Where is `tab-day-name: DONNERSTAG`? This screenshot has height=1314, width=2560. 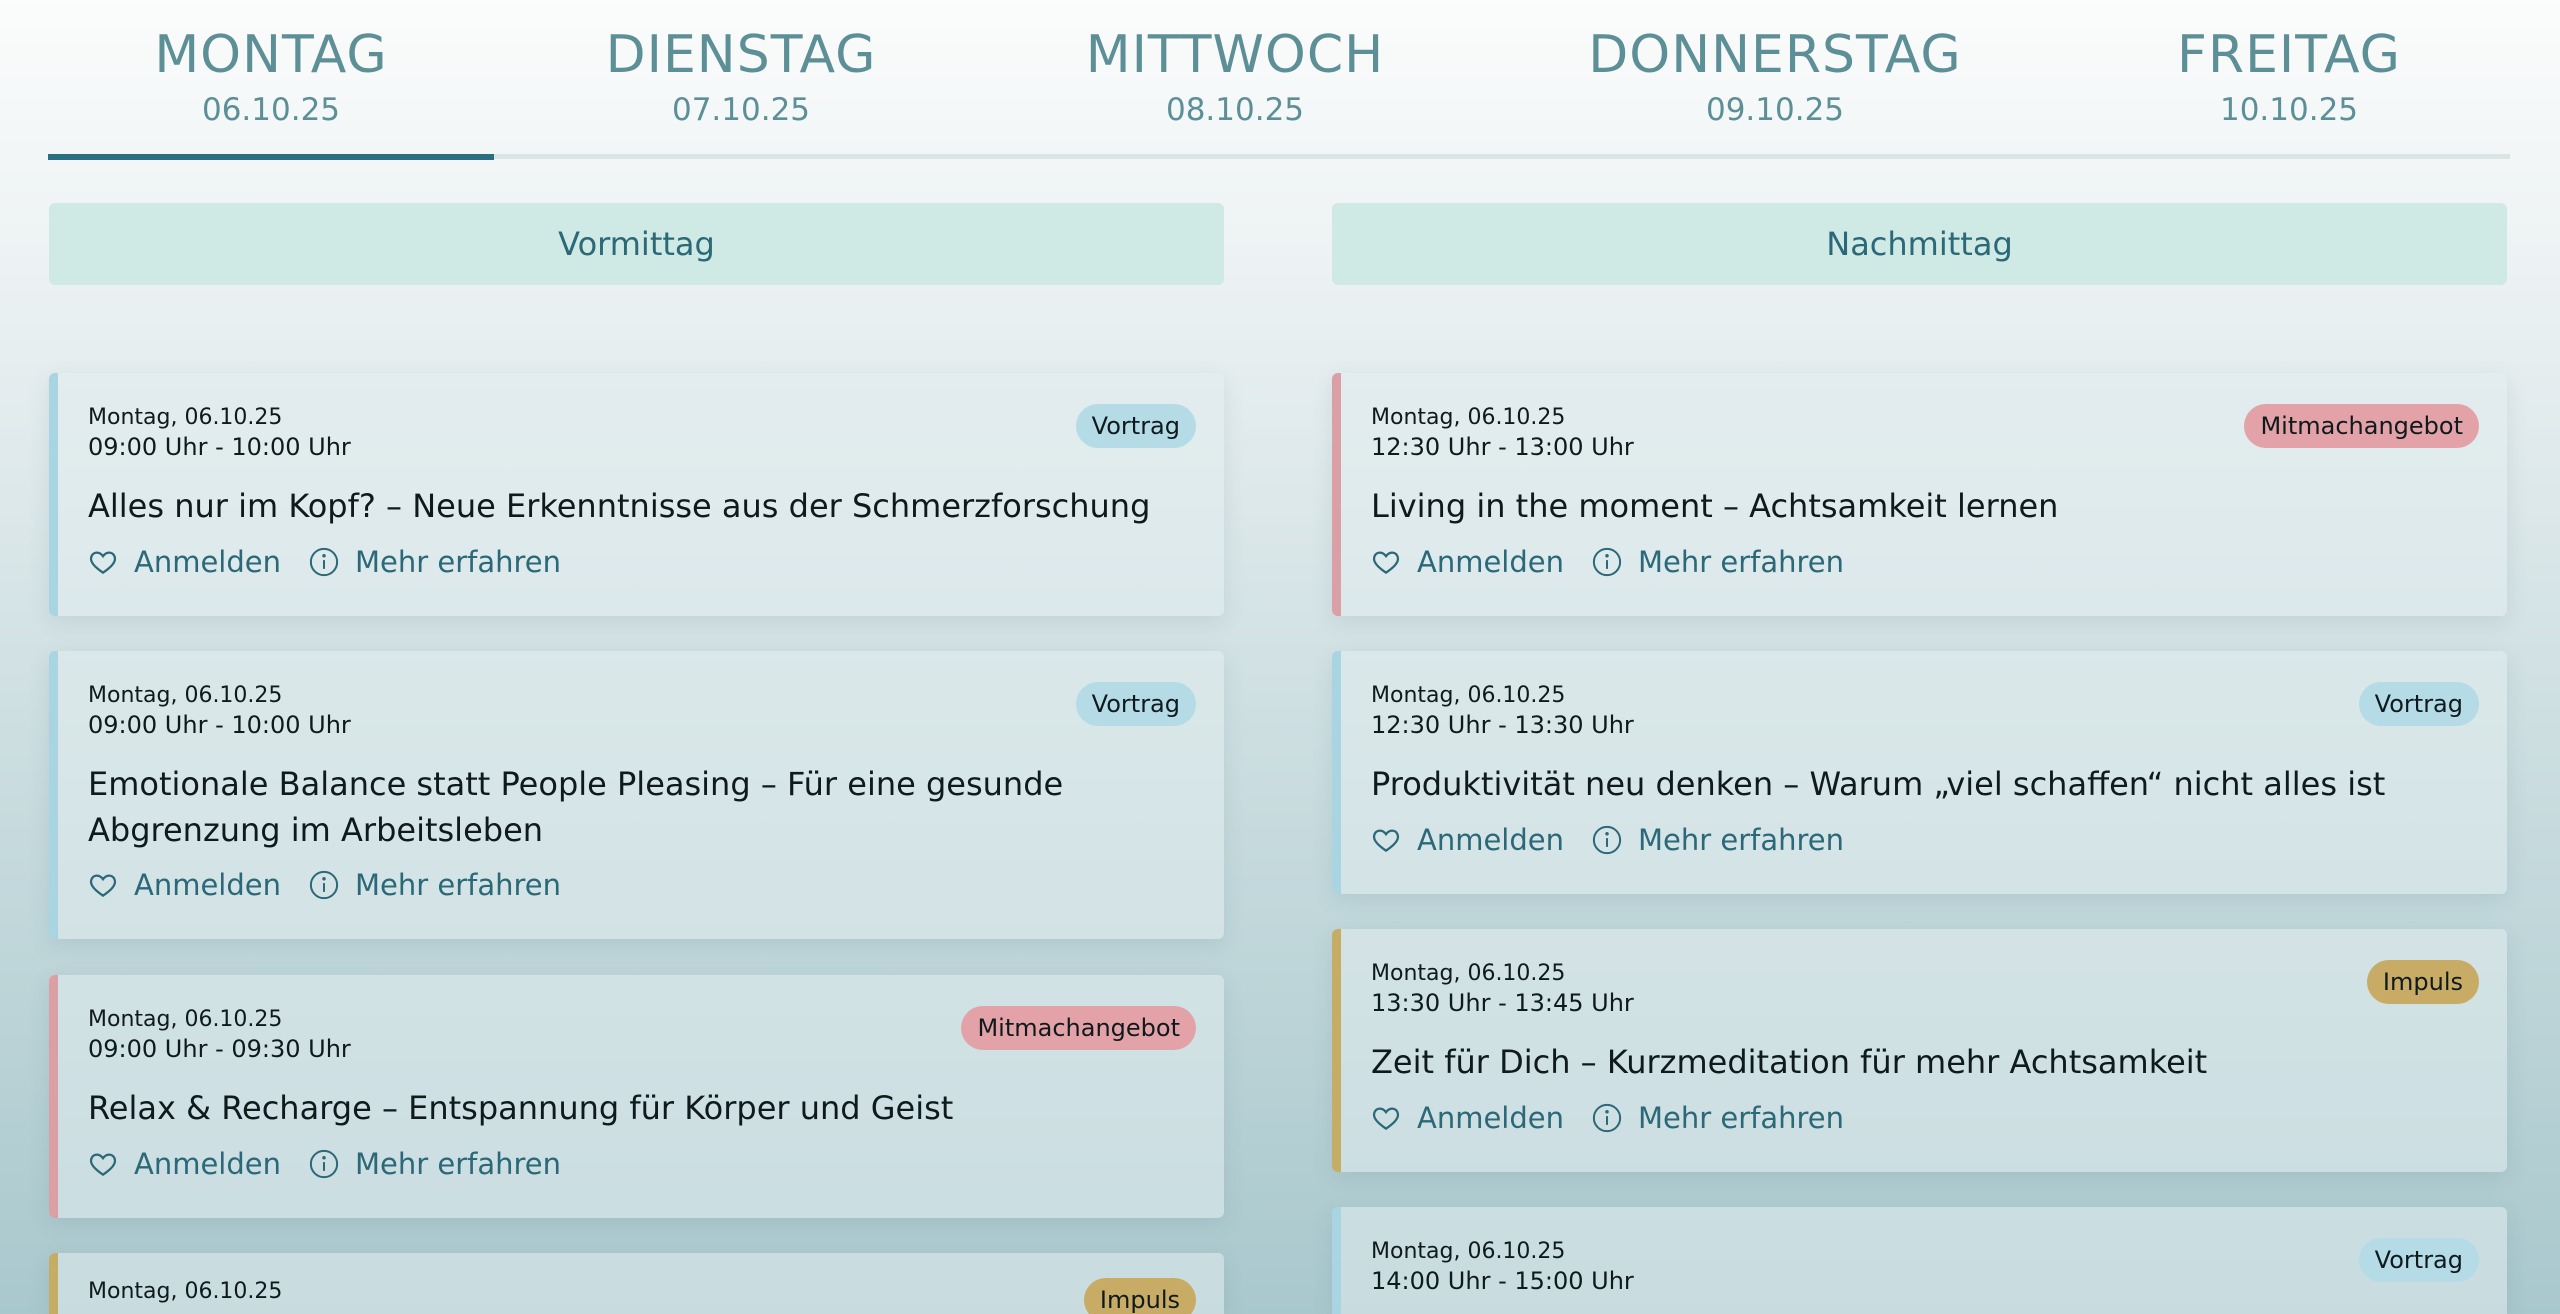 tab-day-name: DONNERSTAG is located at coordinates (1775, 55).